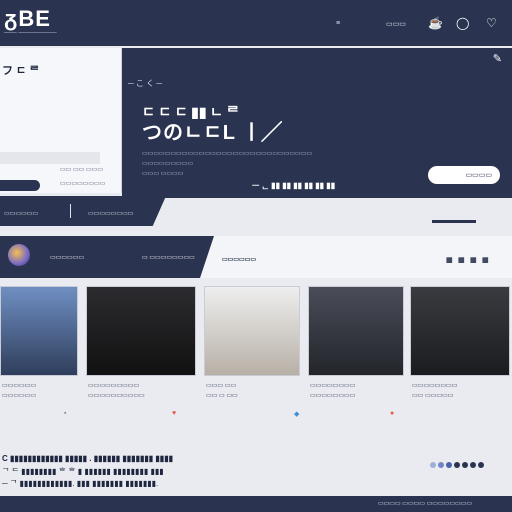  I want to click on heart-icon: ♡, so click(491, 23).